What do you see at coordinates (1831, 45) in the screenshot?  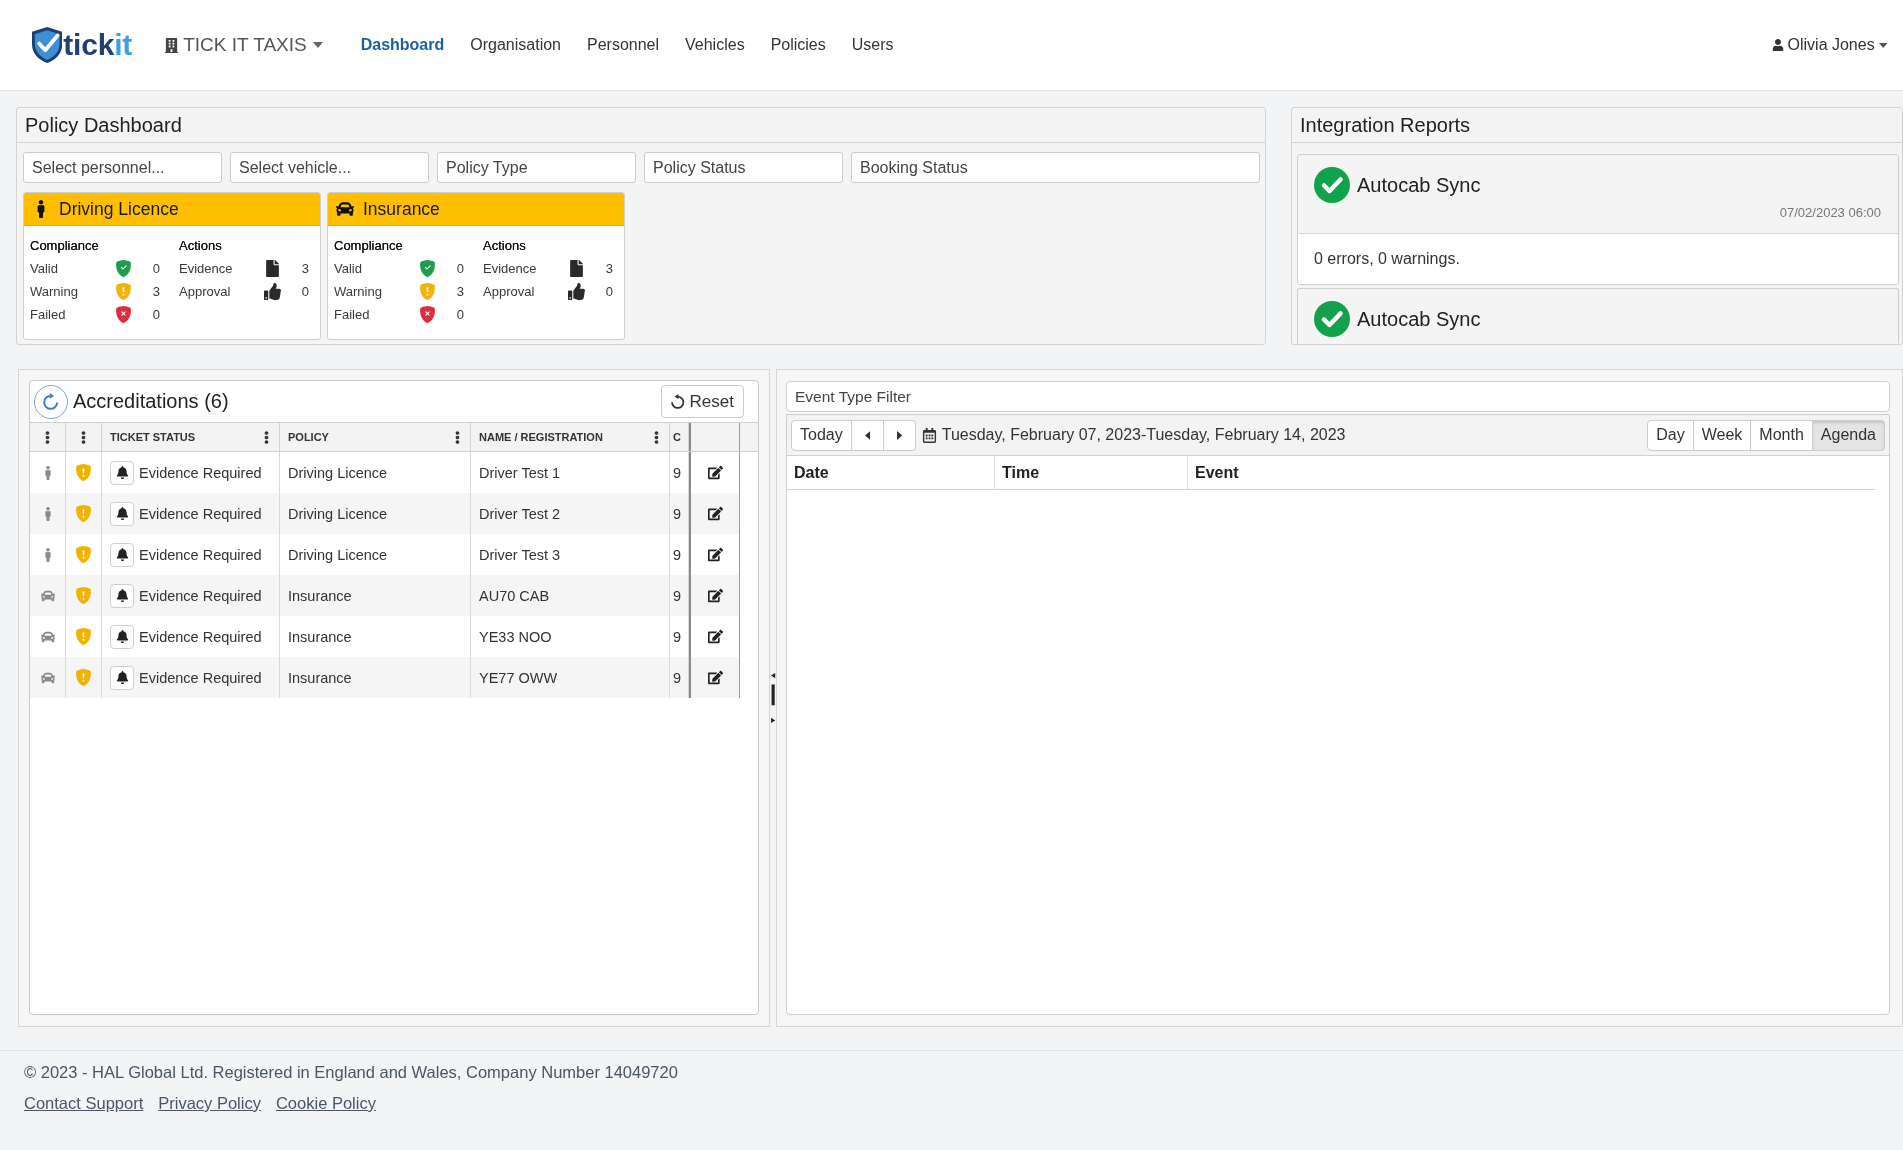 I see `user-menu: Olivia Jones` at bounding box center [1831, 45].